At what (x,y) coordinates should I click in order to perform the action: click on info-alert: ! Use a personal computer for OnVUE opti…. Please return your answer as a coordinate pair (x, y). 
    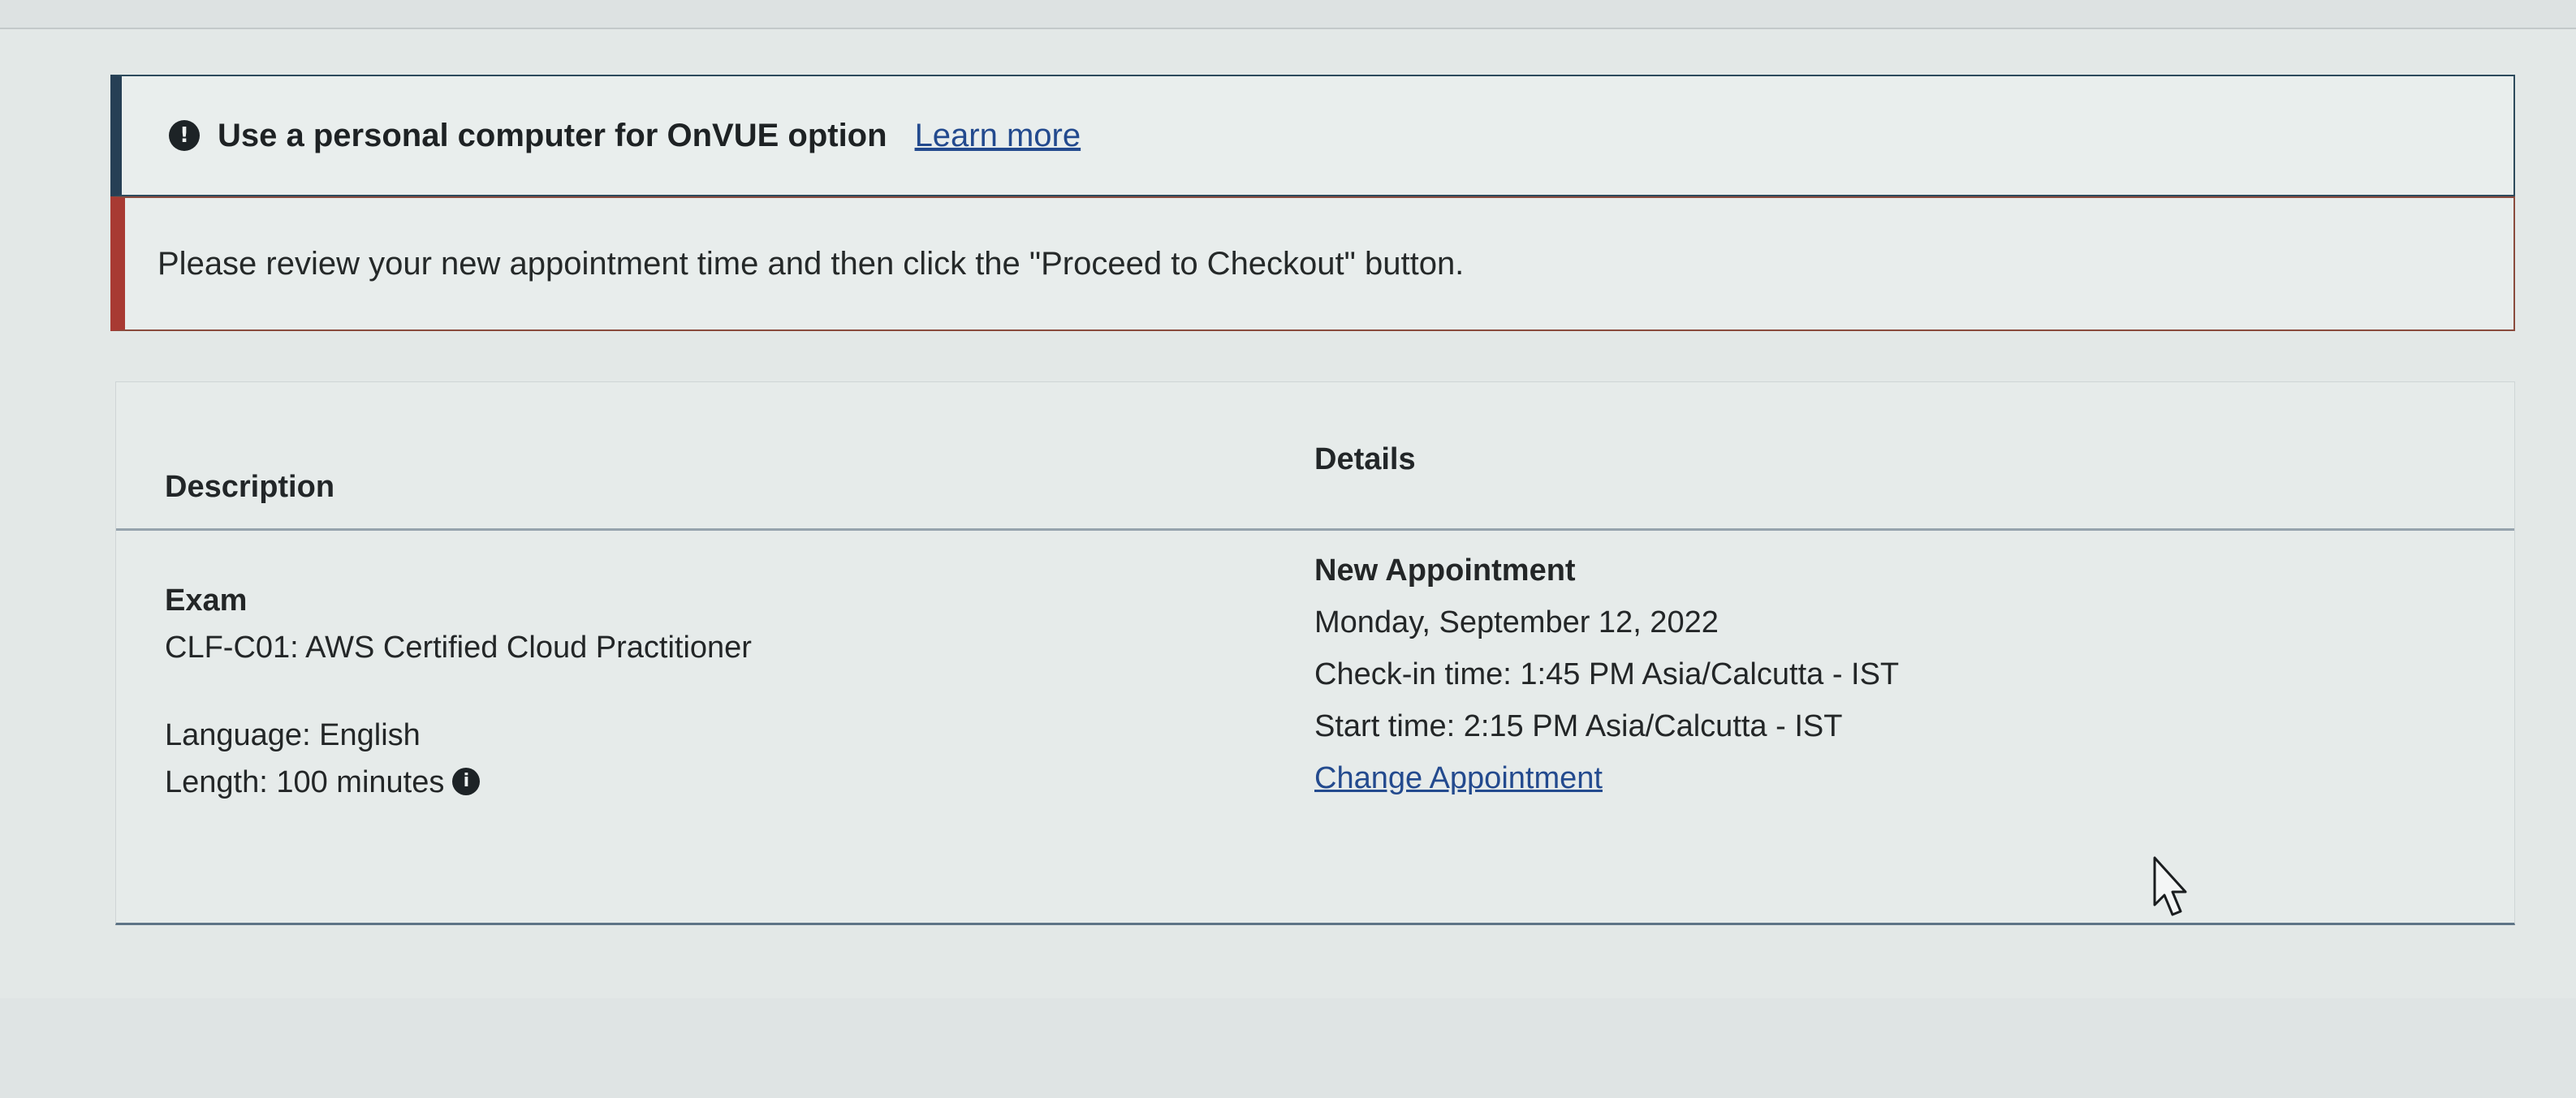
    Looking at the image, I should click on (1312, 135).